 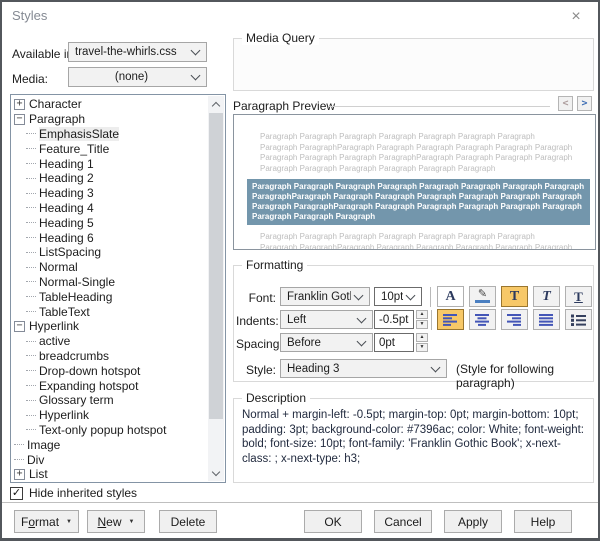 I want to click on delete-button: Delete, so click(x=187, y=521).